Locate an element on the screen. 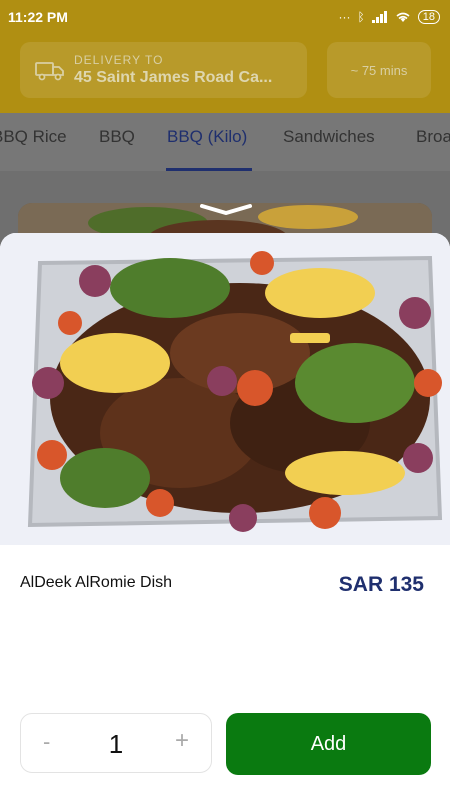  status-icons: ··· ᛒ 18 is located at coordinates (389, 16).